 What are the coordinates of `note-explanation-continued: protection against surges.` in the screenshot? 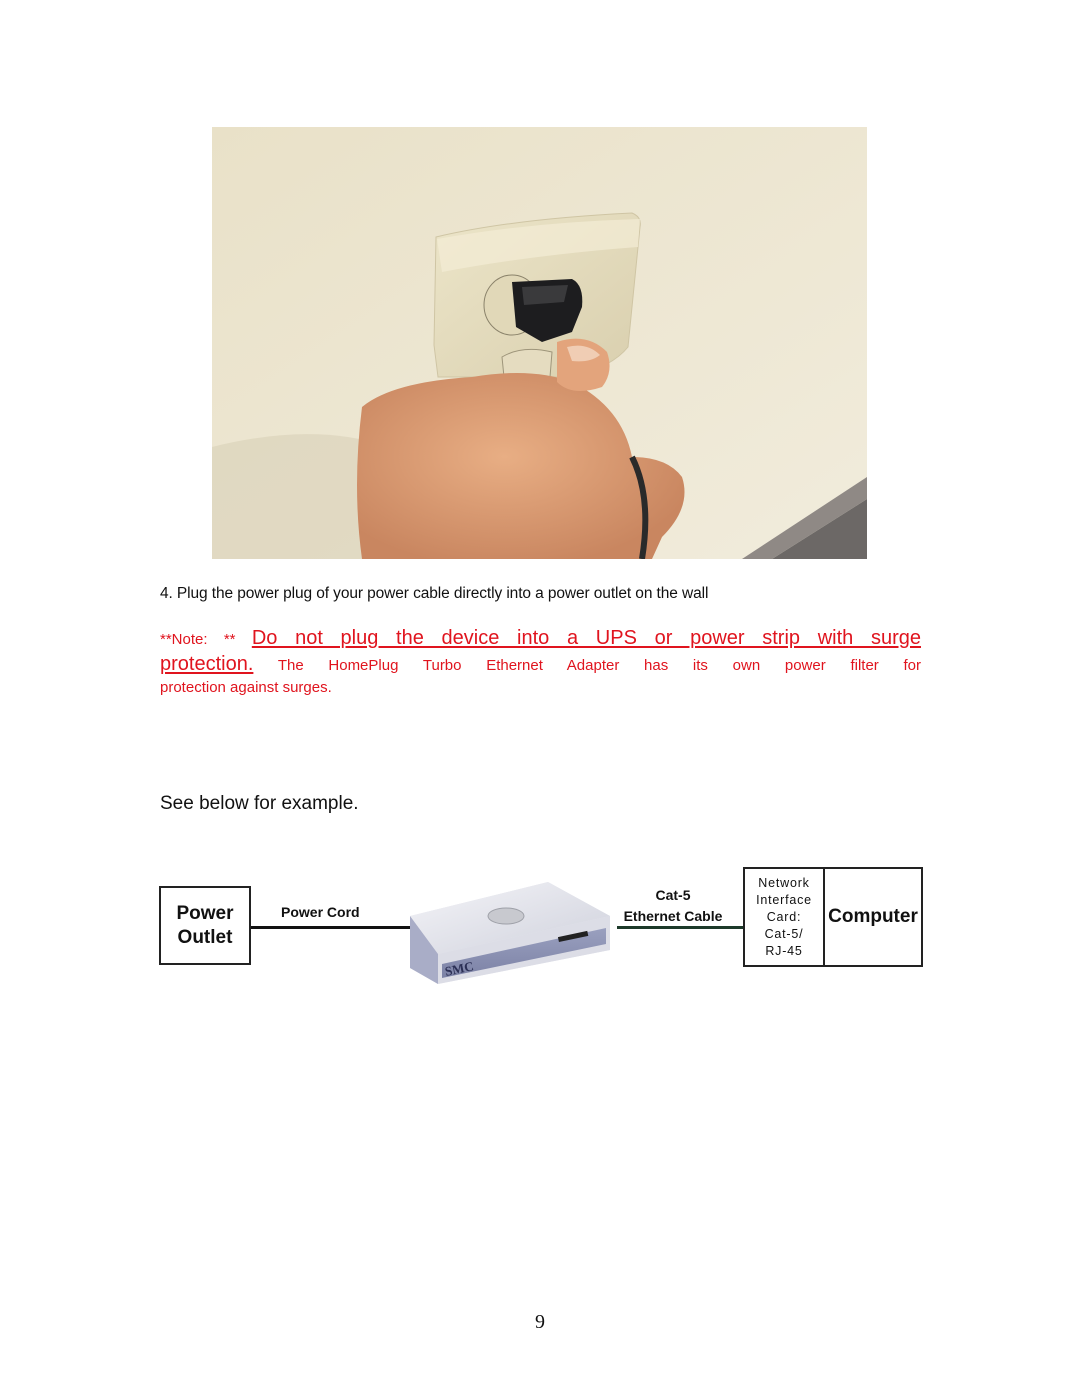 It's located at (246, 687).